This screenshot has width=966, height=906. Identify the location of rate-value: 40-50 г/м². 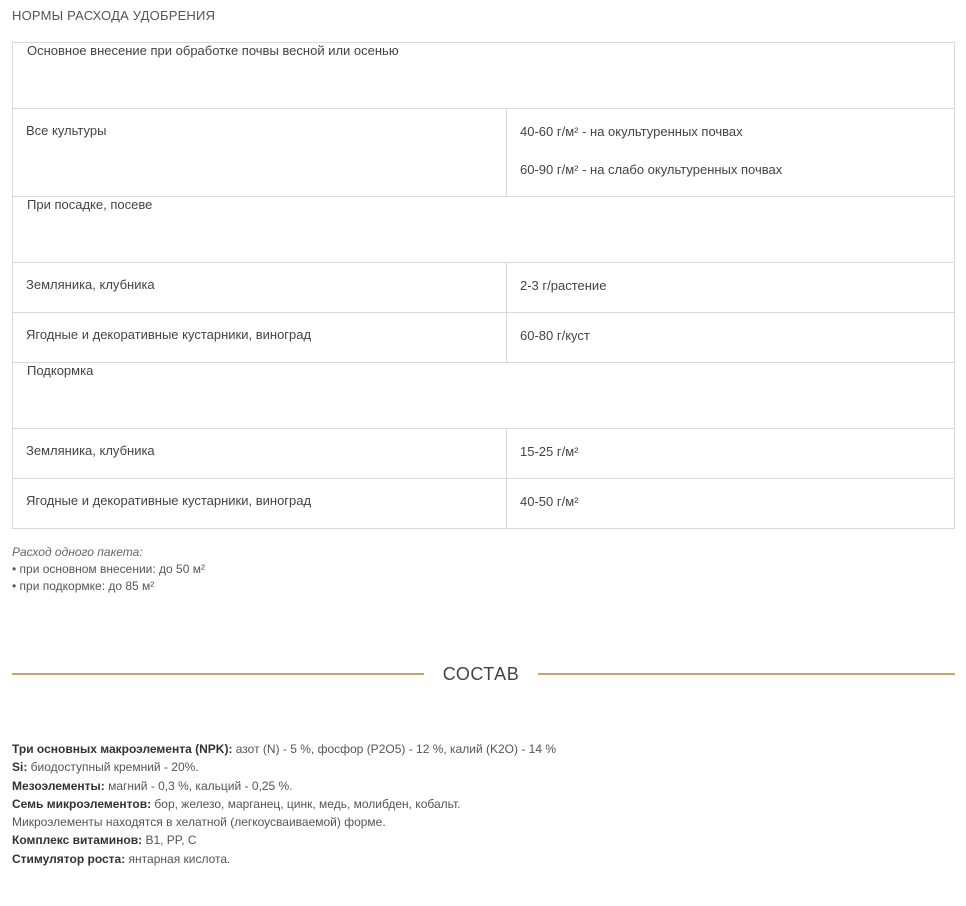
(549, 501).